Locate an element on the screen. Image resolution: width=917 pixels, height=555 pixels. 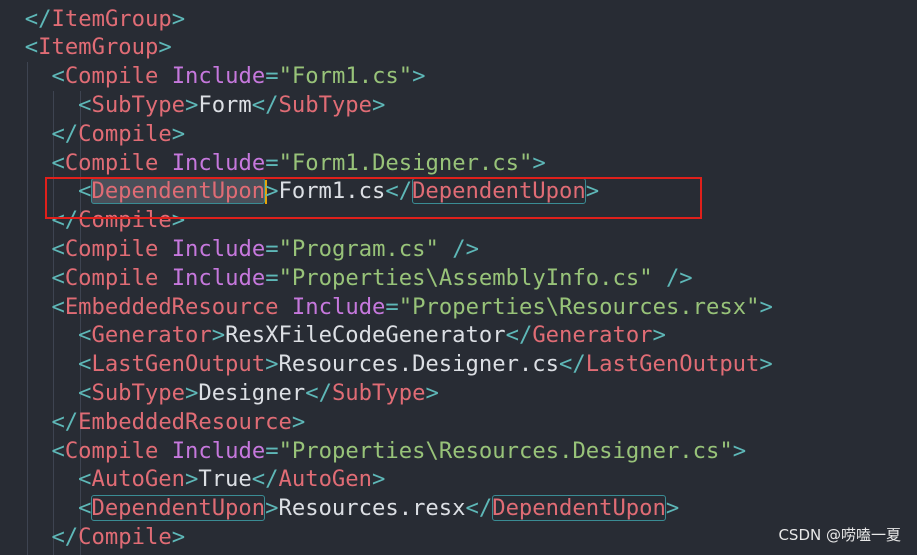
indent-guide is located at coordinates (27, 308).